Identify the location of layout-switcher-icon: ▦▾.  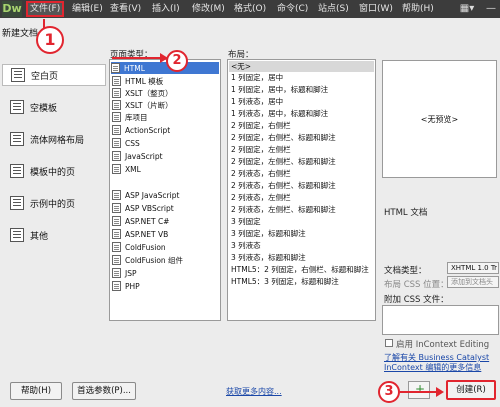
(467, 9).